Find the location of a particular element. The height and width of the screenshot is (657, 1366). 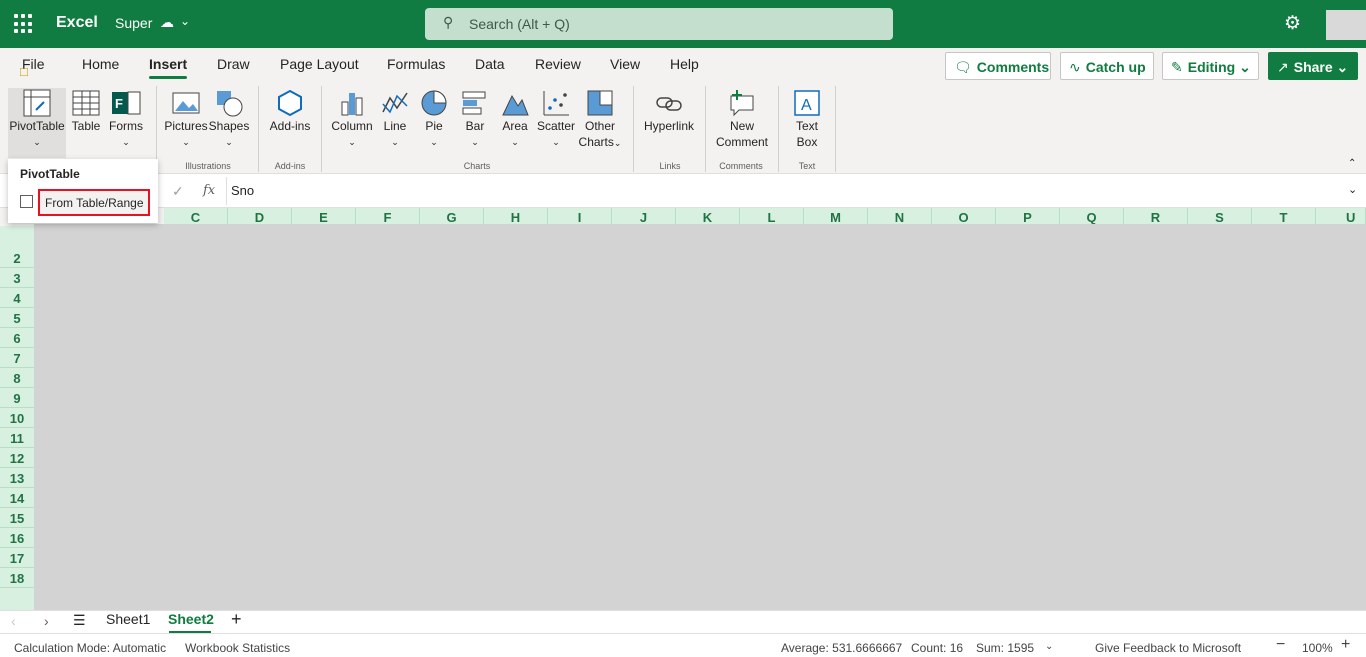

row-header: 7 is located at coordinates (17, 358).